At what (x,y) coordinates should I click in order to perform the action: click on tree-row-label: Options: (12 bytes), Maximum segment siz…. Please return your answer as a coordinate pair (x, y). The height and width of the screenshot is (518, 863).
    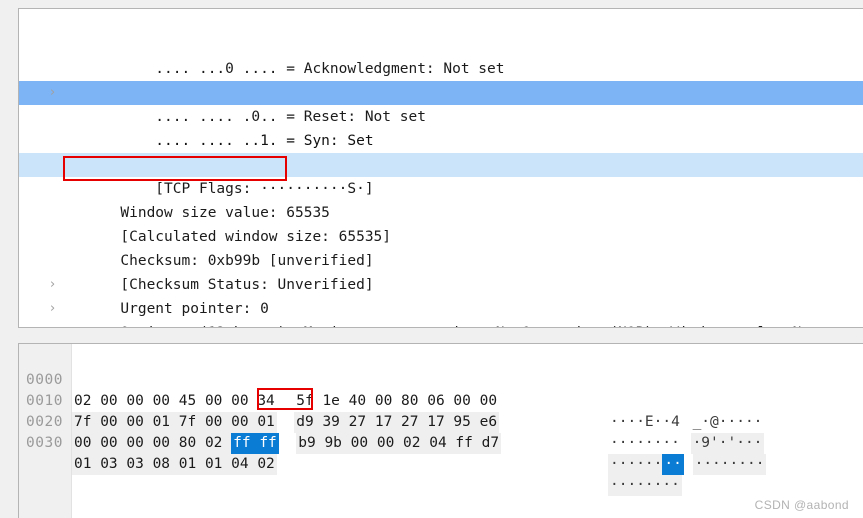
    Looking at the image, I should click on (444, 324).